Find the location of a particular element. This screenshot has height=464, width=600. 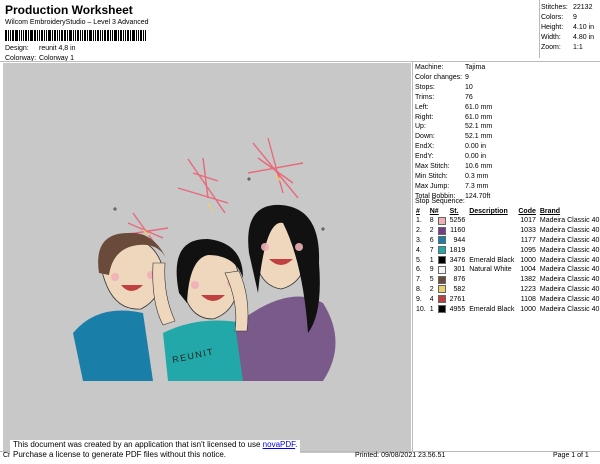

thread-code: 1382 is located at coordinates (528, 280).